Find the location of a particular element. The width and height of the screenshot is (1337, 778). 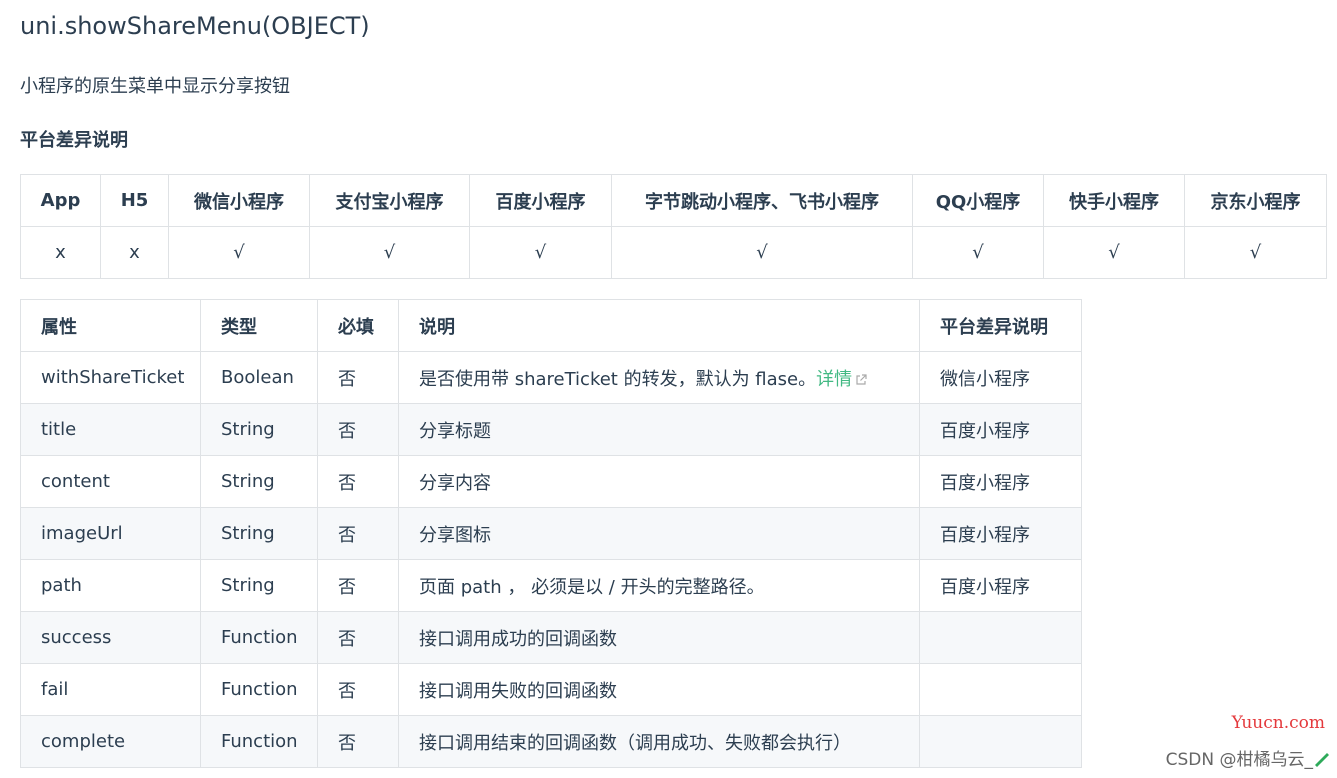

param-name: content is located at coordinates (110, 481).